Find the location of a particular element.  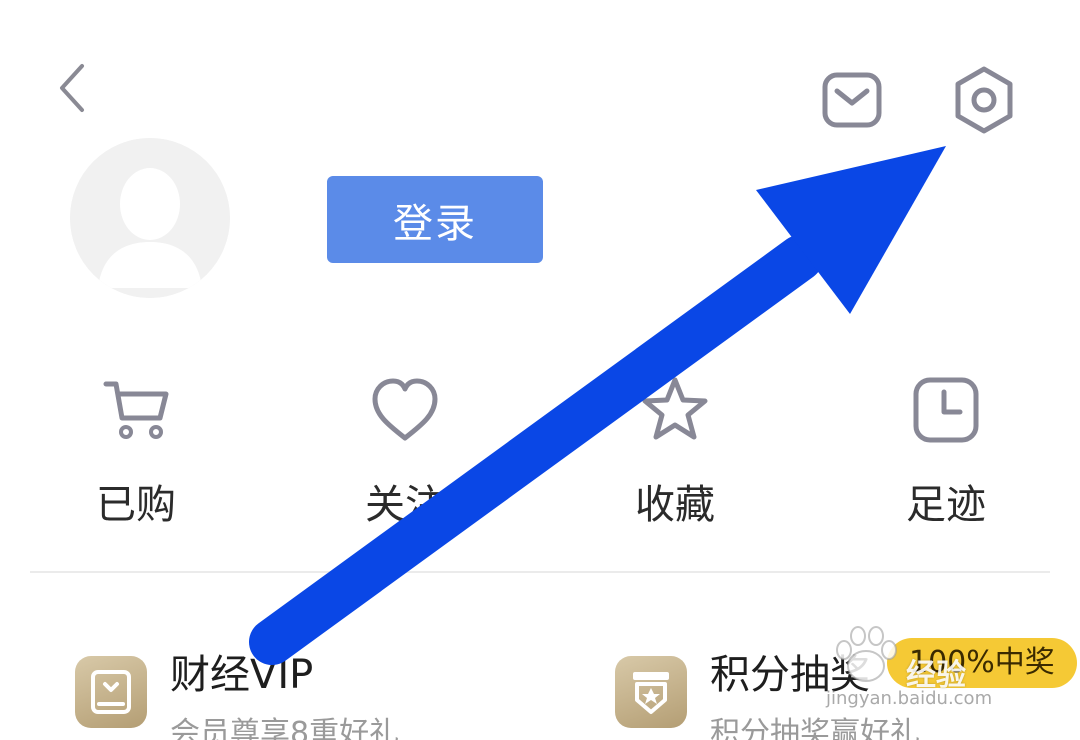

heart-icon is located at coordinates (405, 409).